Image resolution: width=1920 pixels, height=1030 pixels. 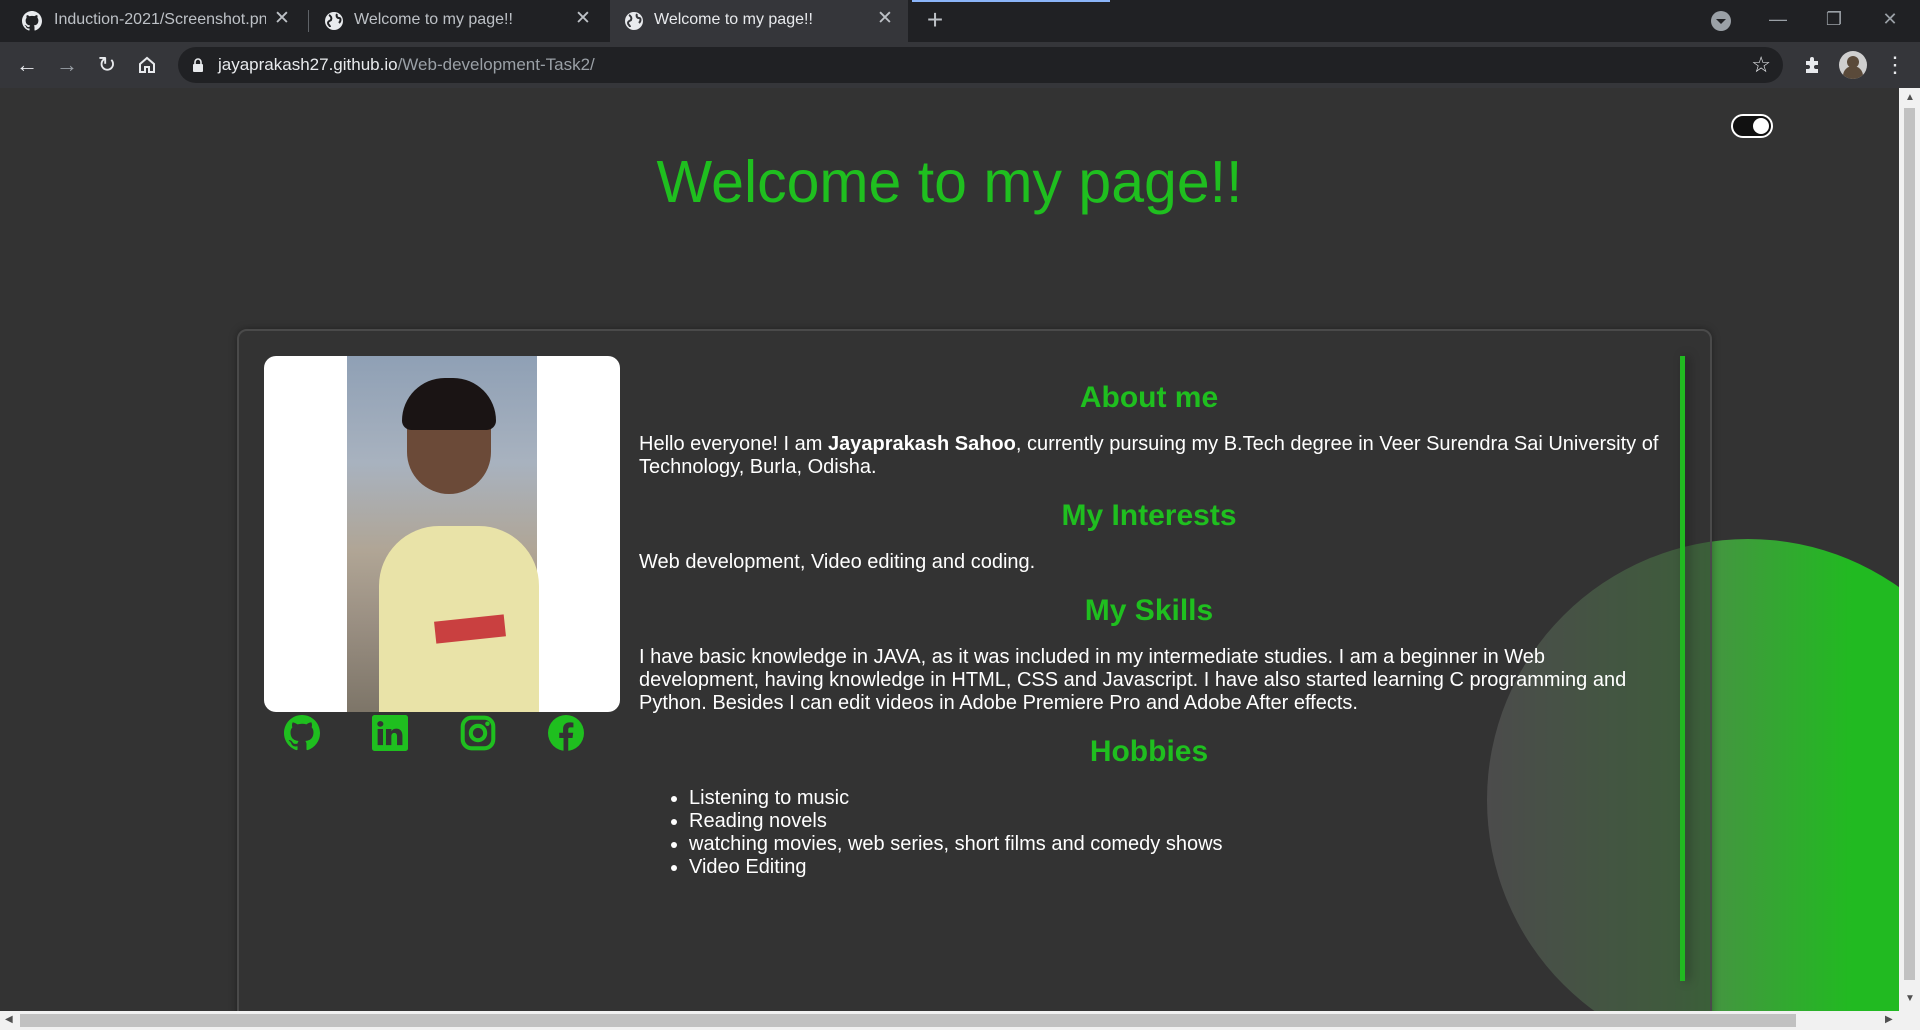 I want to click on profile-photo-frame, so click(x=442, y=534).